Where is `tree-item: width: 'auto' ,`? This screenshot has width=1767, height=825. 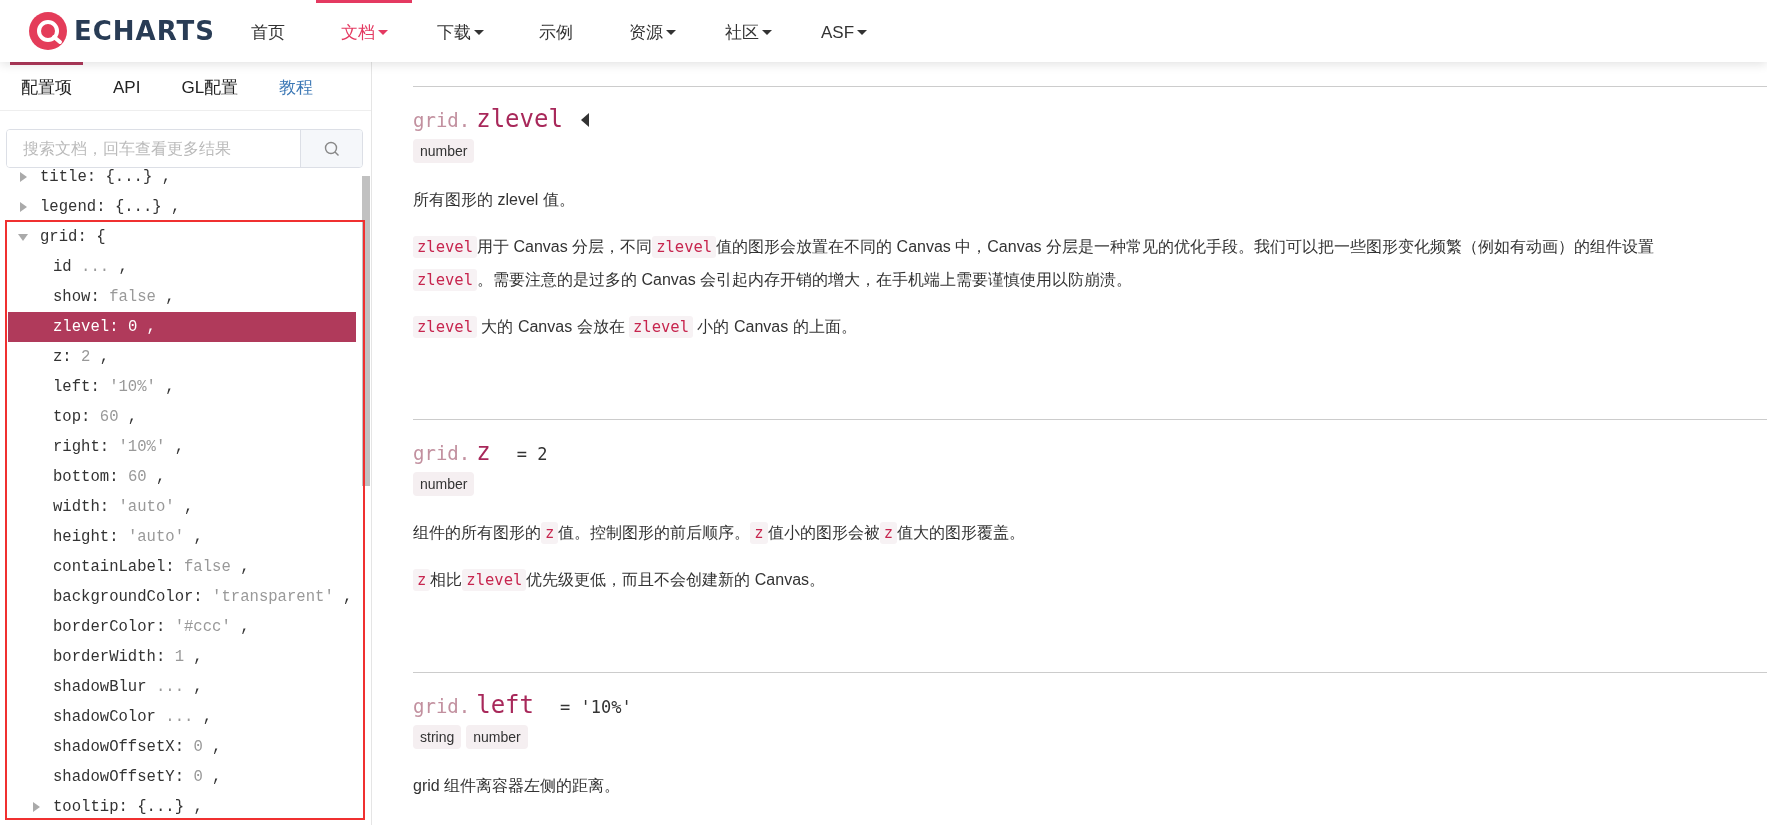
tree-item: width: 'auto' , is located at coordinates (182, 507).